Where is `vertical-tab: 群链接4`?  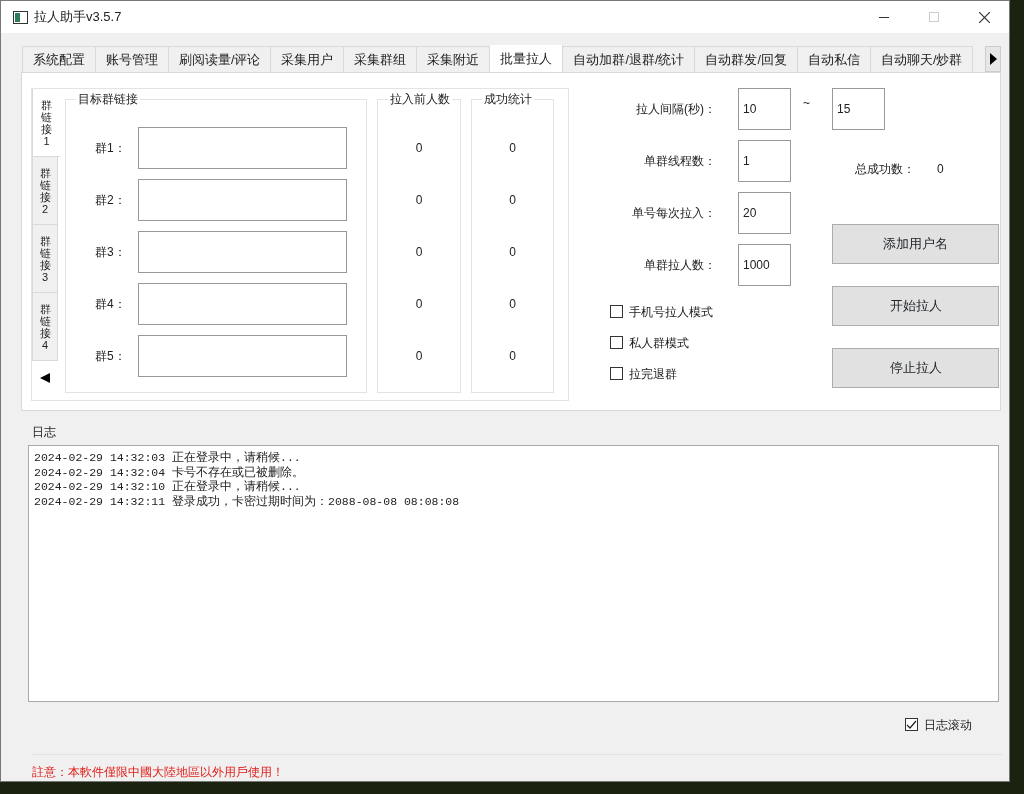 vertical-tab: 群链接4 is located at coordinates (45, 327).